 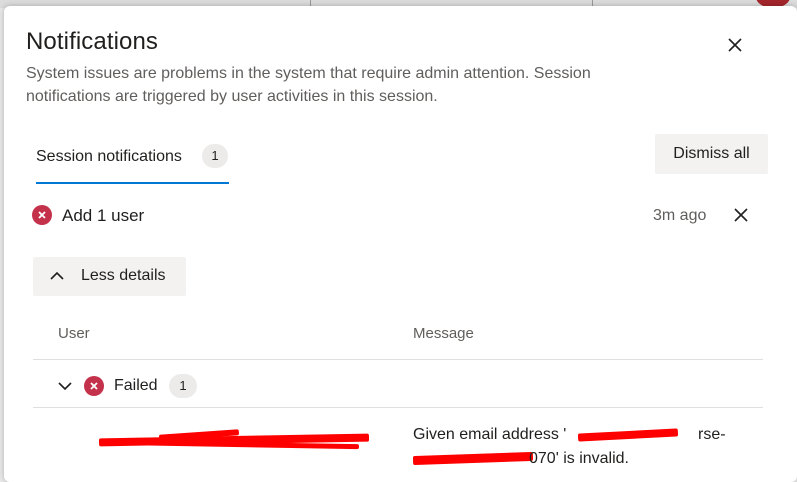 What do you see at coordinates (397, 217) in the screenshot?
I see `notification-item: Add 1 user 3m ago` at bounding box center [397, 217].